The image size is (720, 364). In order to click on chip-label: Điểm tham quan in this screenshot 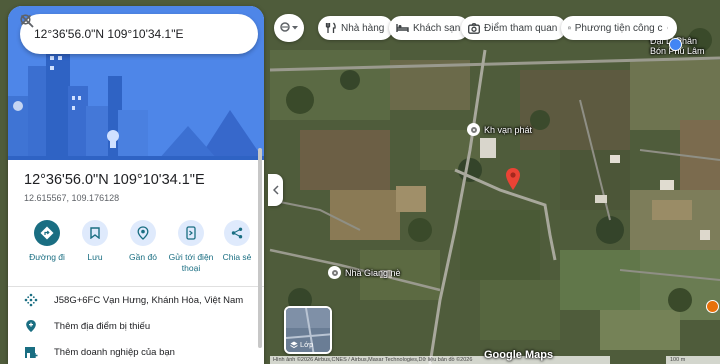, I will do `click(521, 28)`.